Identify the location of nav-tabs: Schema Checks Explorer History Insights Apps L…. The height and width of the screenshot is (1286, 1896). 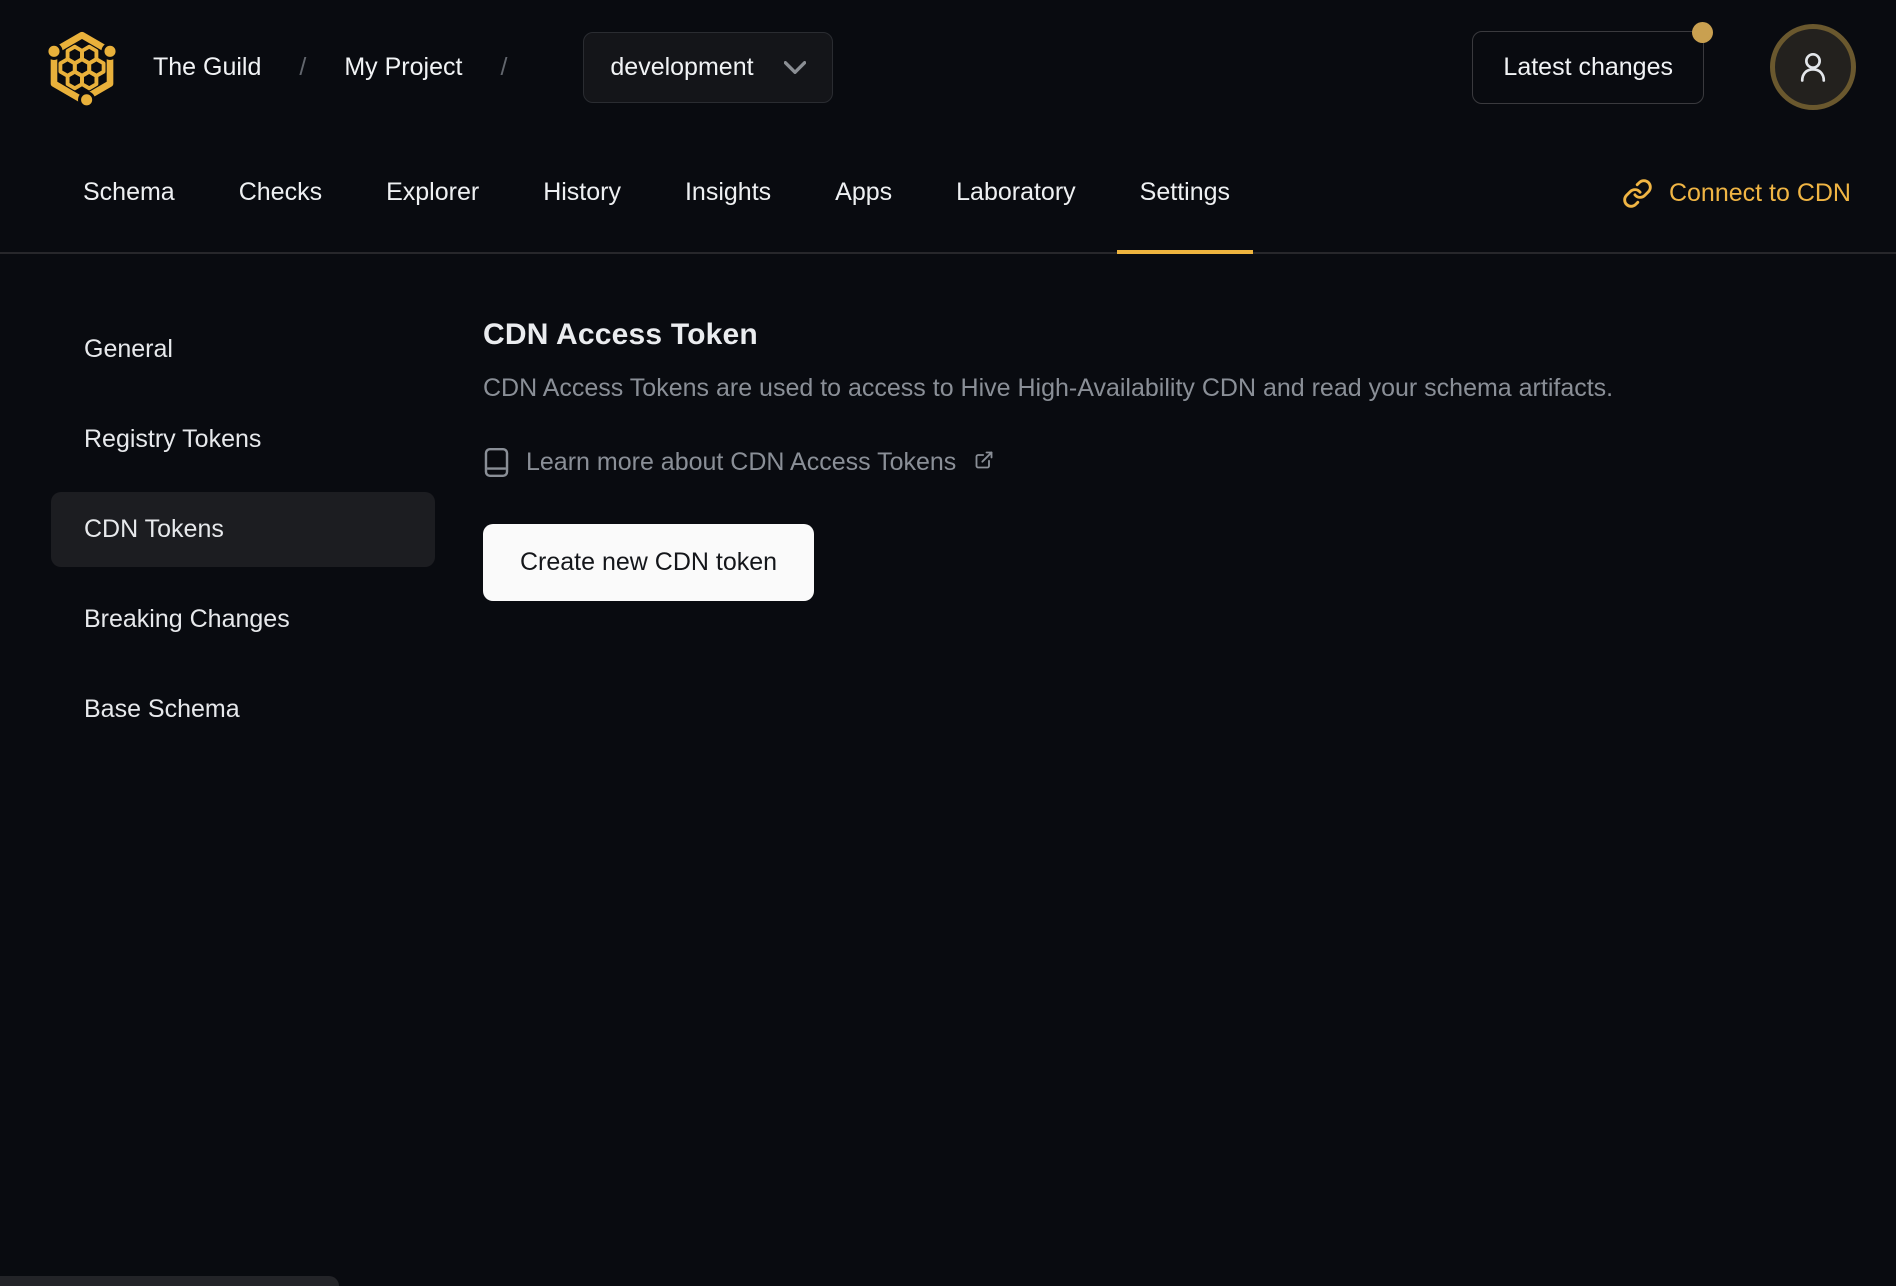
(665, 194).